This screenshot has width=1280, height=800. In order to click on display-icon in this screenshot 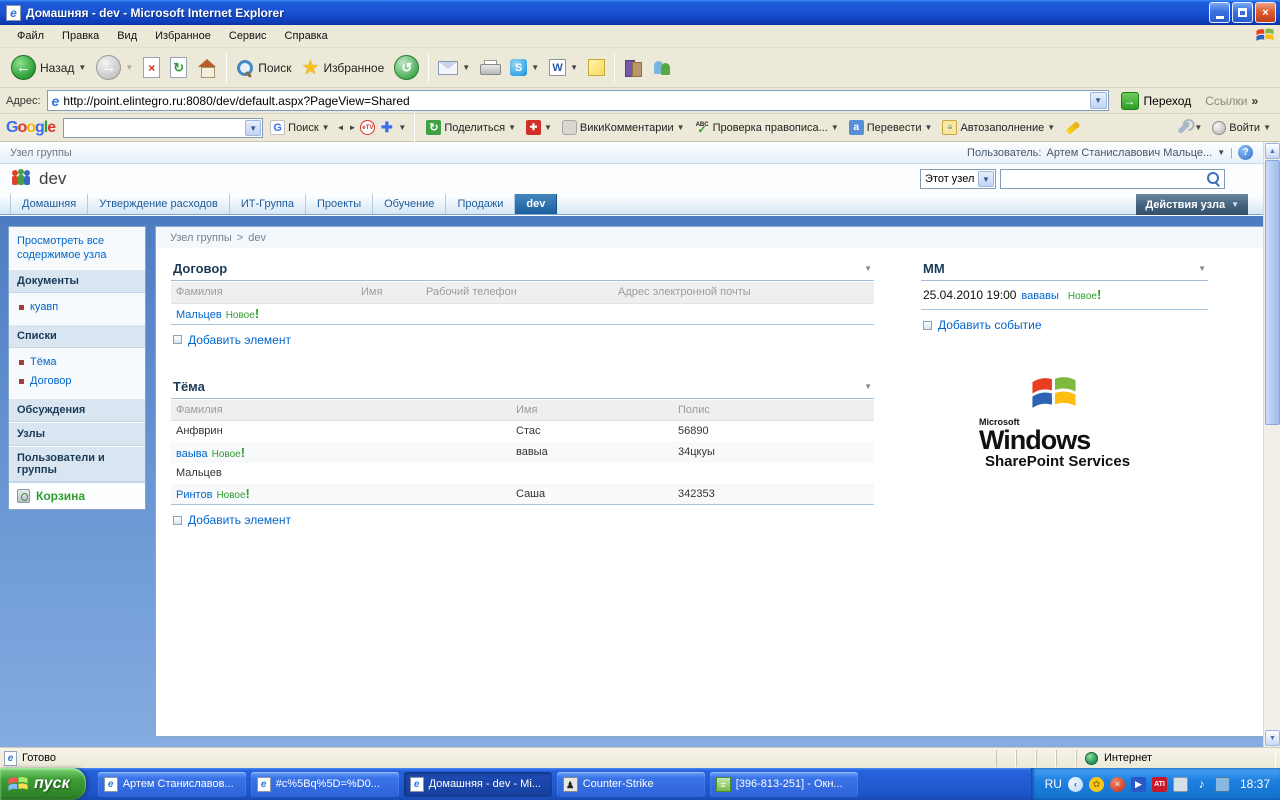, I will do `click(1180, 784)`.